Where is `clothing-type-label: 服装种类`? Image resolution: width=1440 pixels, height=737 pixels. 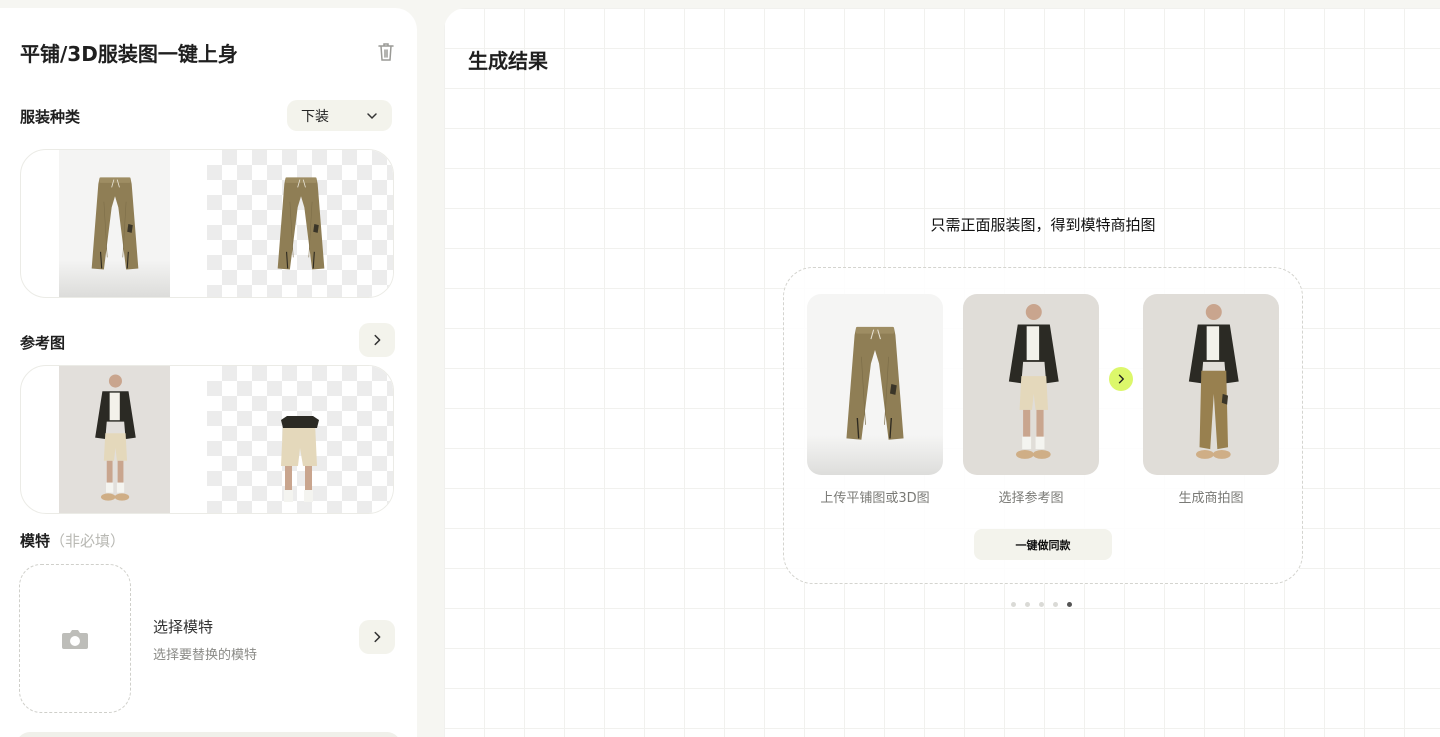 clothing-type-label: 服装种类 is located at coordinates (50, 117).